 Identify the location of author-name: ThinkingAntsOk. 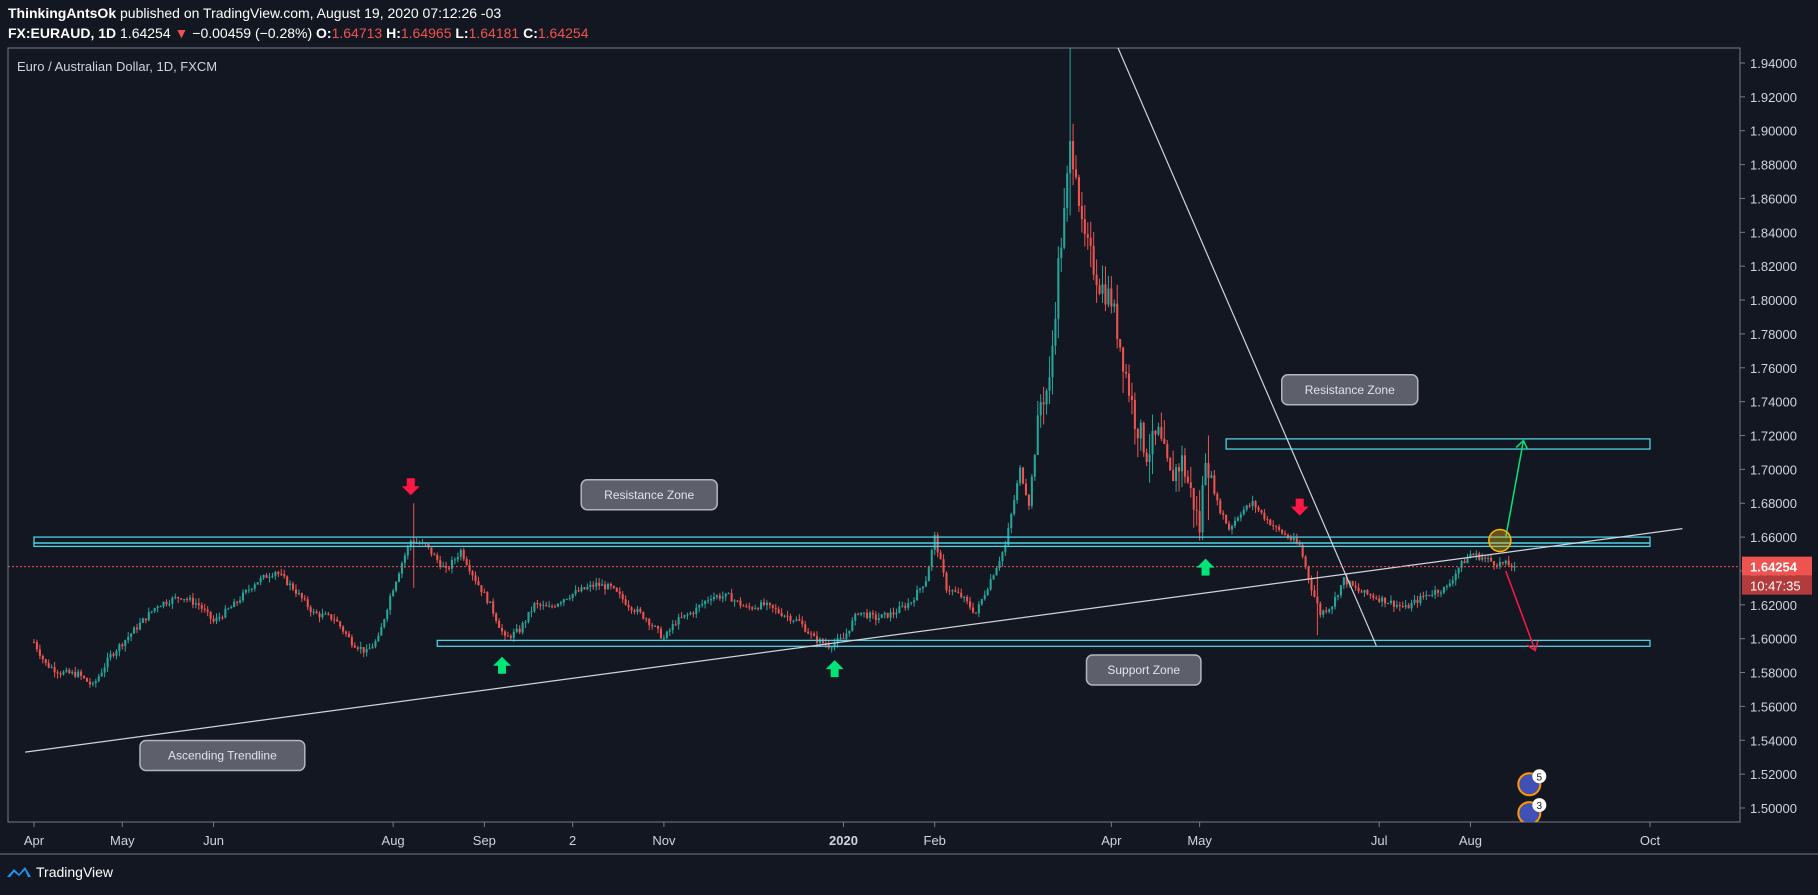
(62, 13).